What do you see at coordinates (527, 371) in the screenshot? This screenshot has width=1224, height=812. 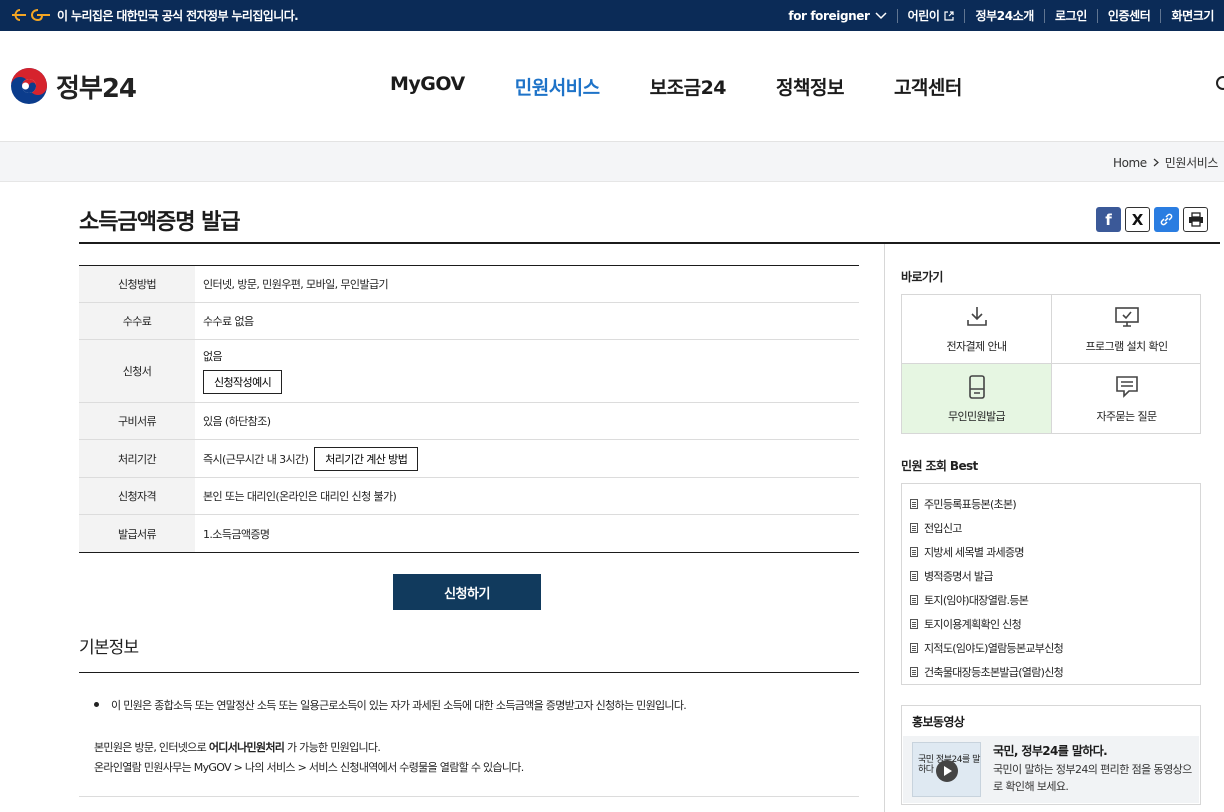 I see `row-value-cell: 없음 신청작성예시` at bounding box center [527, 371].